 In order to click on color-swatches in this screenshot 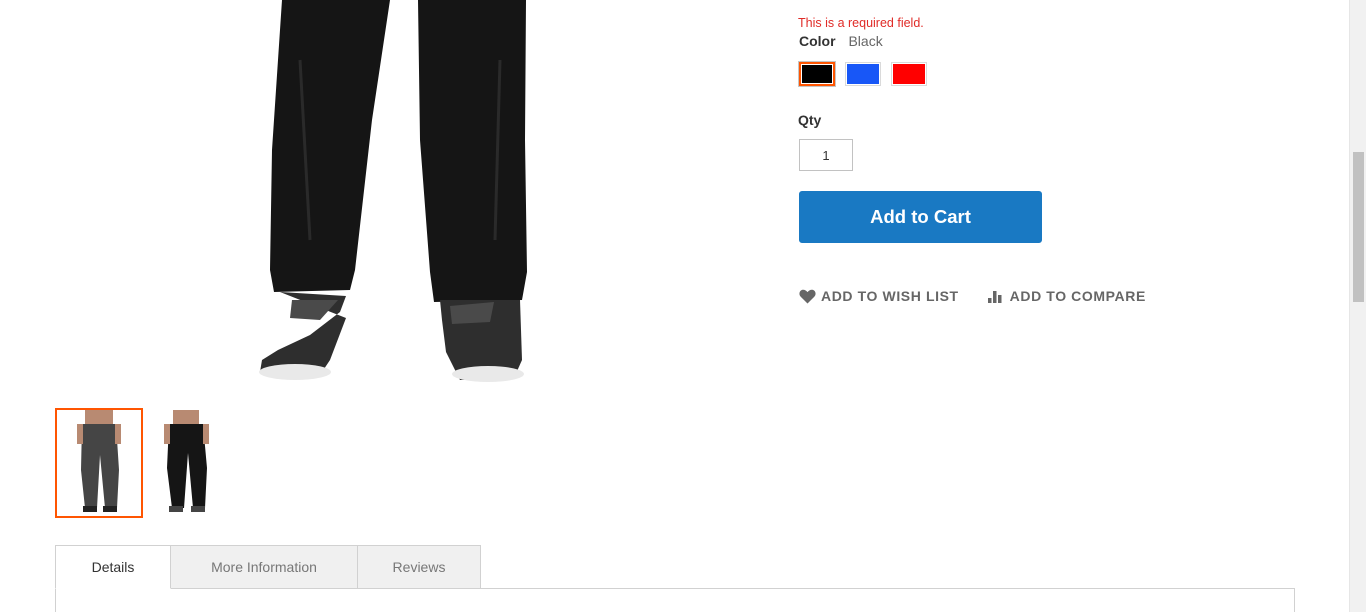, I will do `click(862, 74)`.